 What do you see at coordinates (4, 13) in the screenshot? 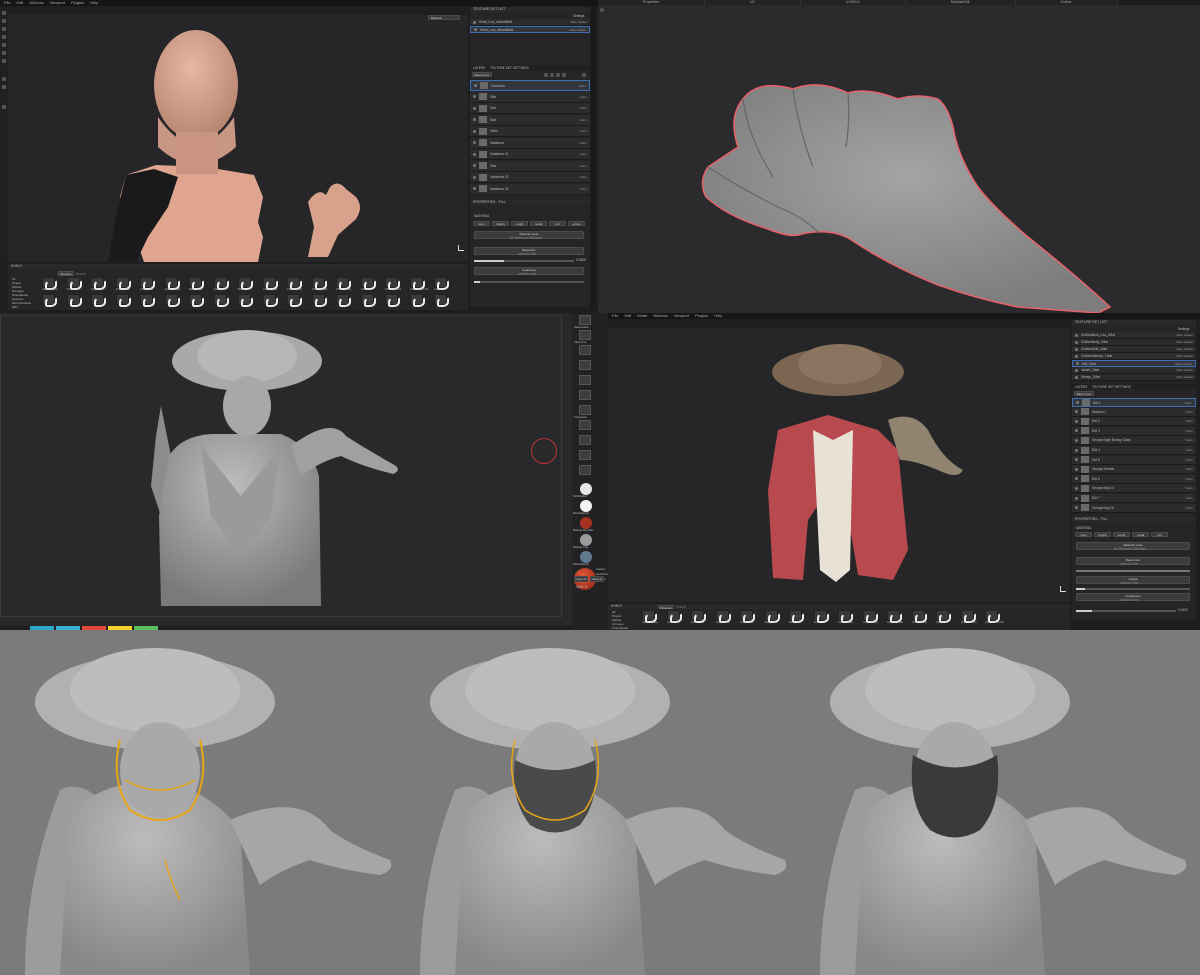
I see `paint-tool-icon` at bounding box center [4, 13].